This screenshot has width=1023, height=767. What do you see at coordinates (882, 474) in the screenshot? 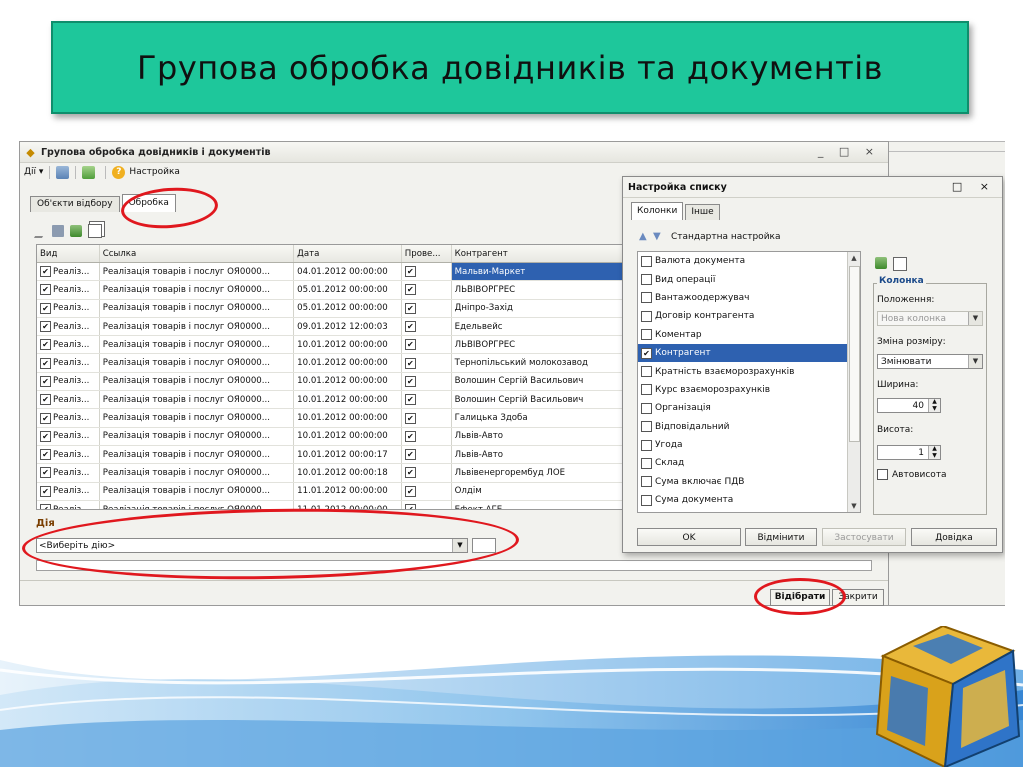
I see `auto-height-checkbox-box` at bounding box center [882, 474].